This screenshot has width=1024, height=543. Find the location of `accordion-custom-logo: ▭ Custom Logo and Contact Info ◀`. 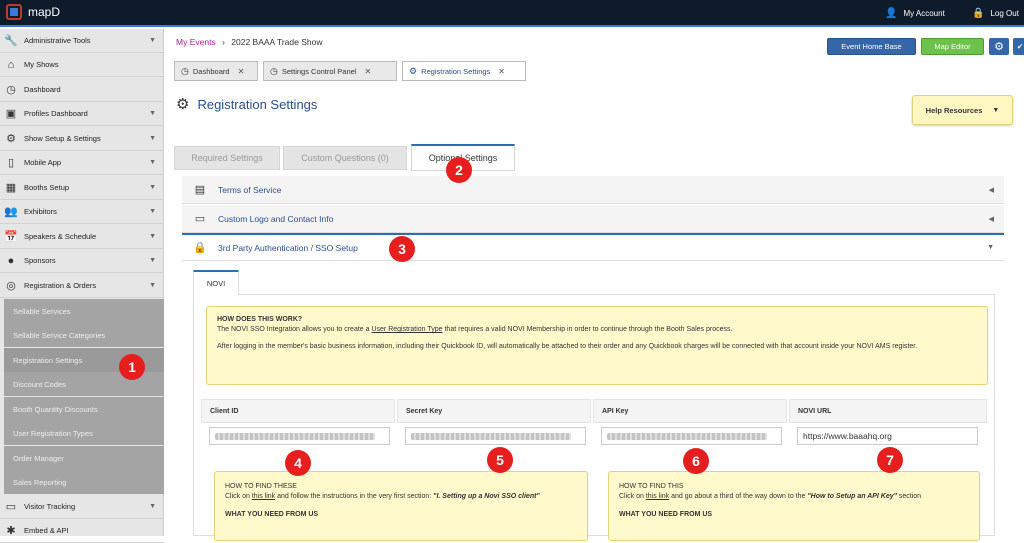

accordion-custom-logo: ▭ Custom Logo and Contact Info ◀ is located at coordinates (593, 219).